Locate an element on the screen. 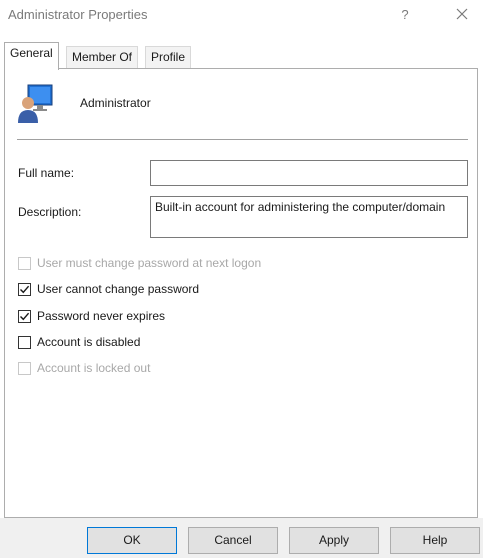 The image size is (483, 558). must-change-password-label: User must change password at next logon is located at coordinates (149, 263).